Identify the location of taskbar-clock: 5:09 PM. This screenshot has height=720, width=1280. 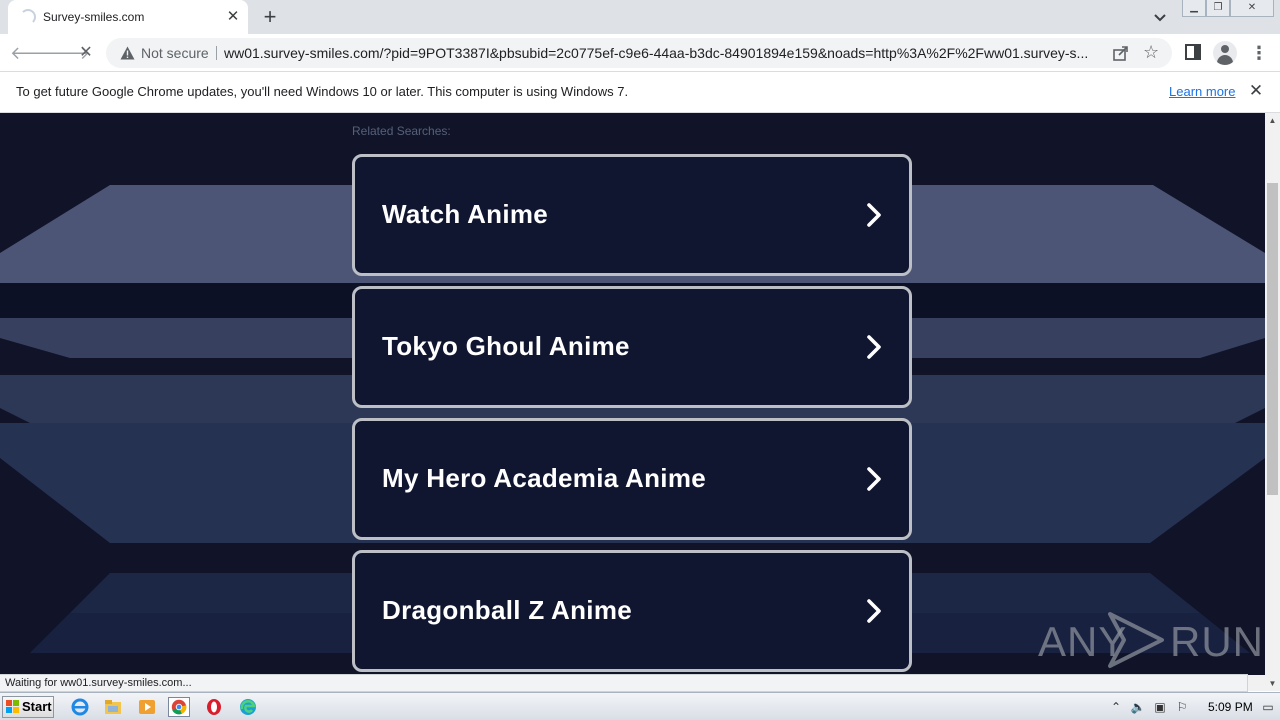
(1230, 707).